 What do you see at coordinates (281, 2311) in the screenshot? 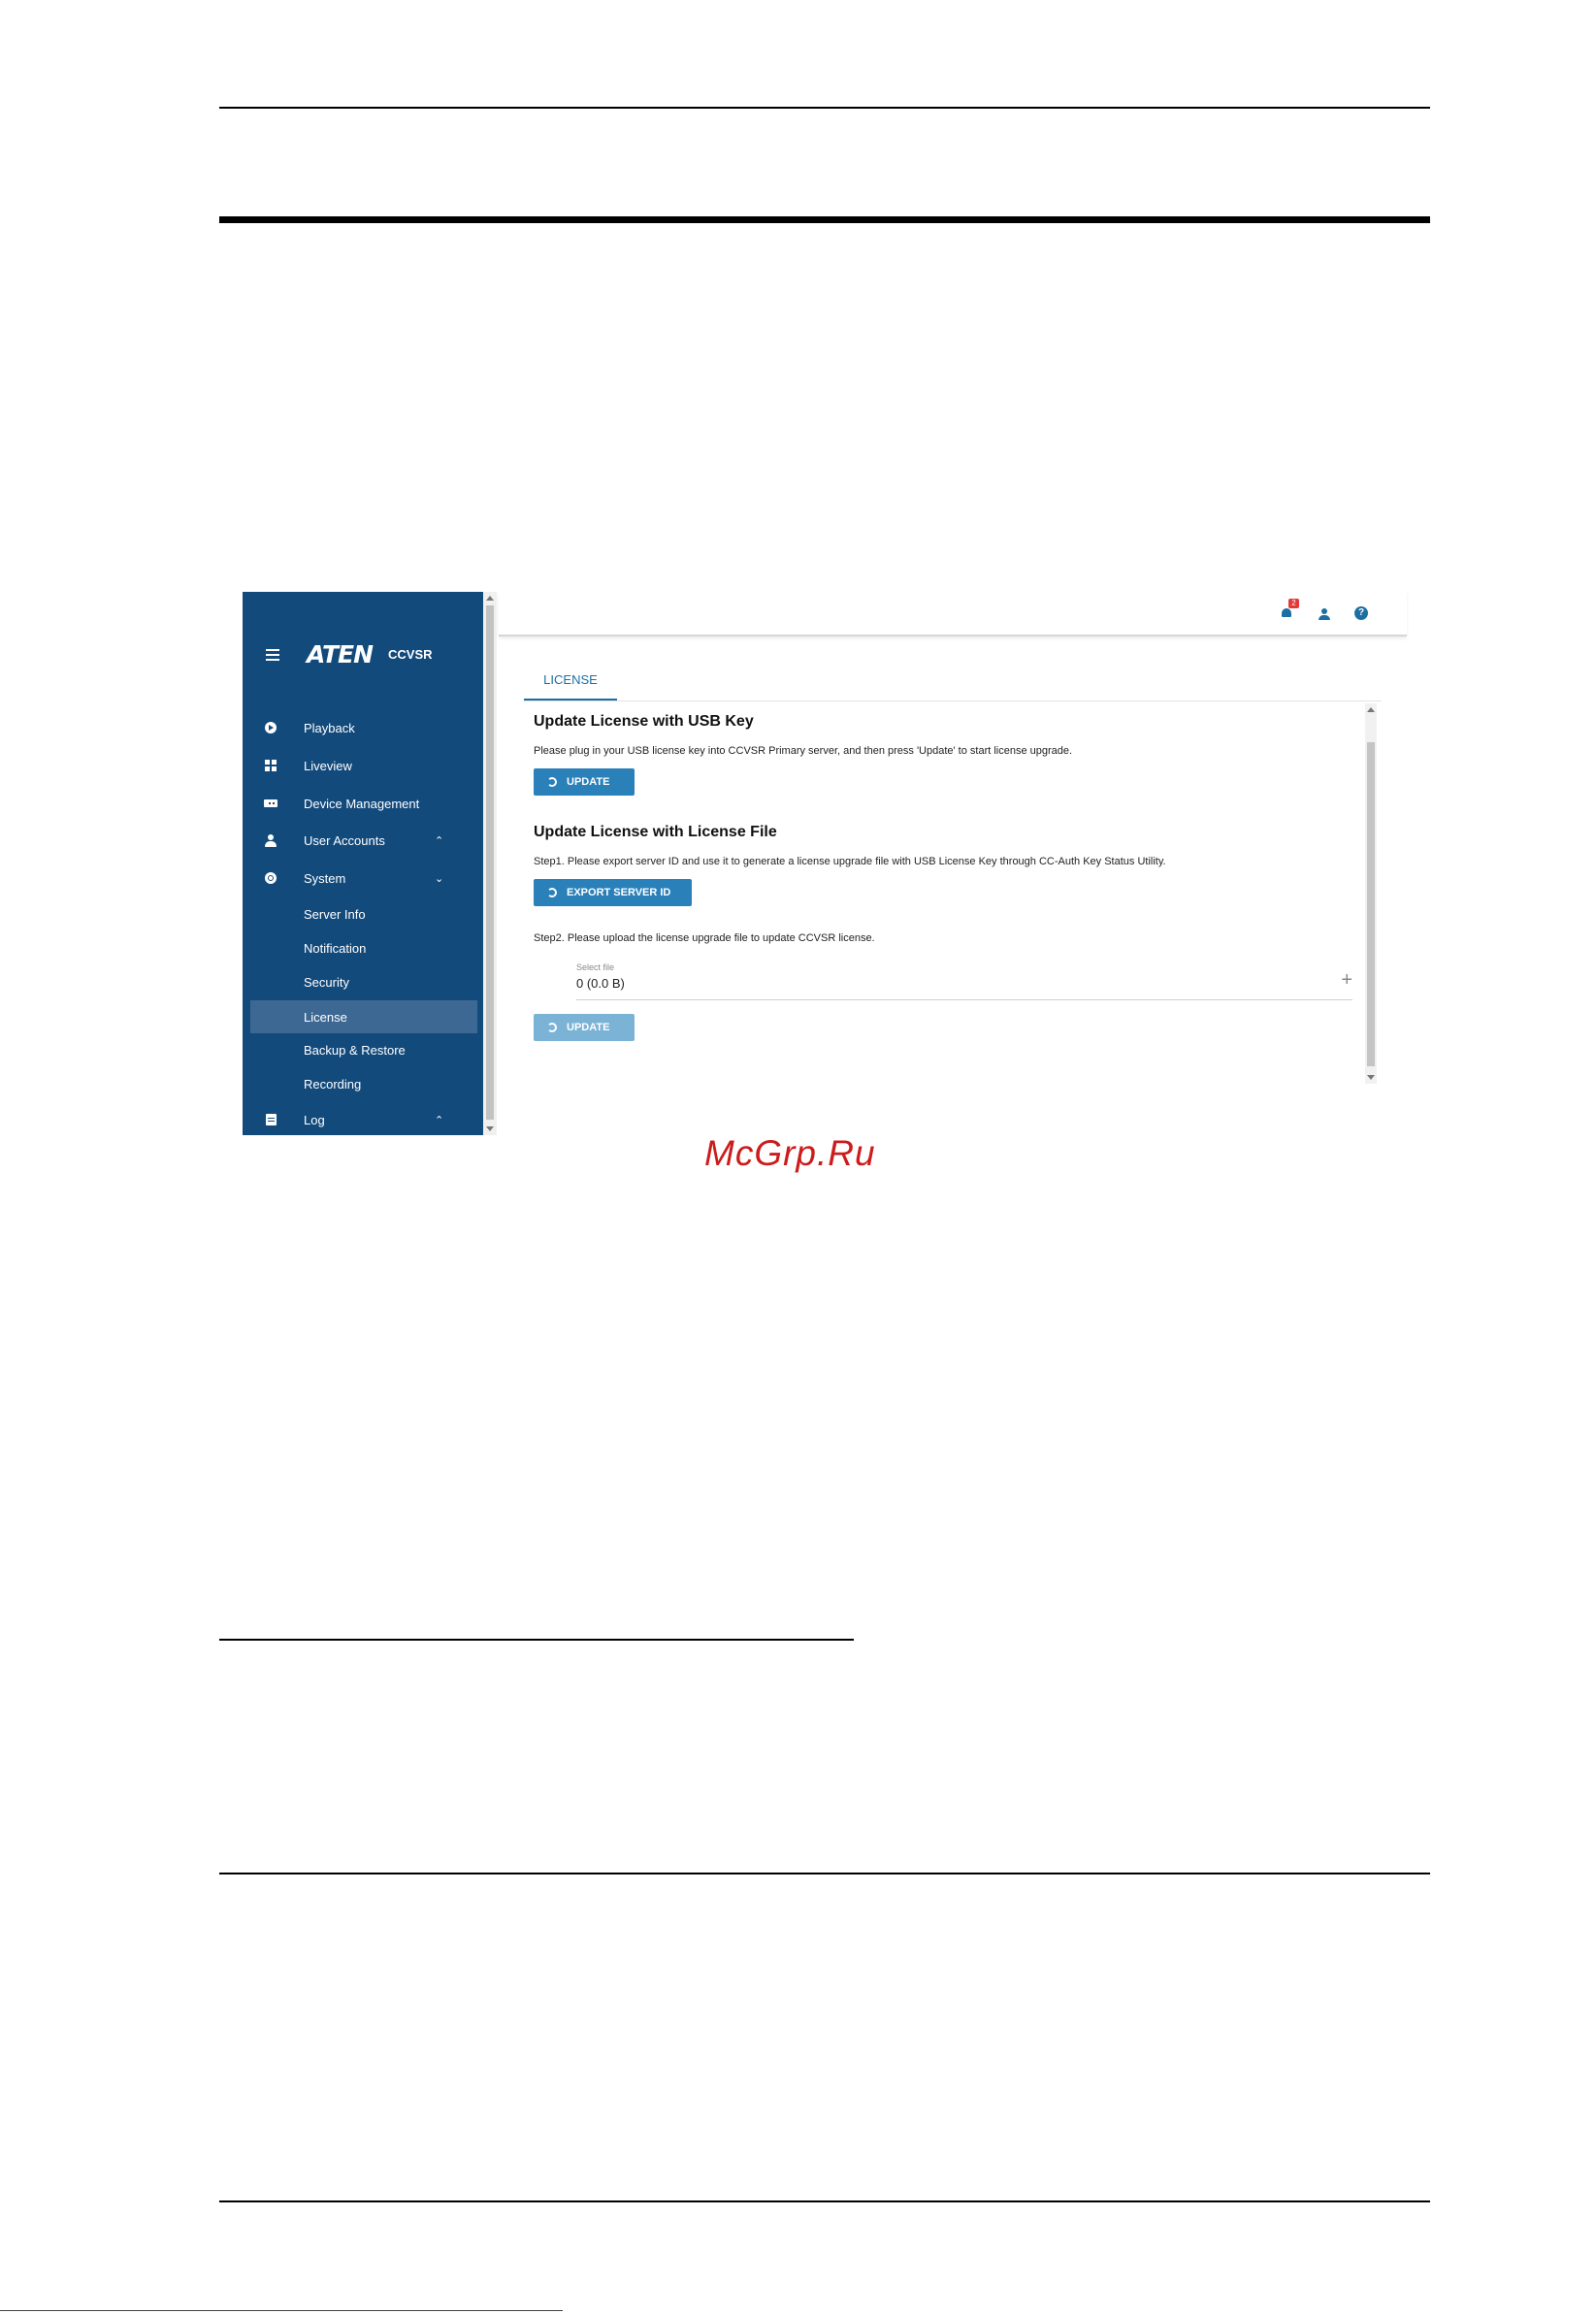
I see `page-edge-rule` at bounding box center [281, 2311].